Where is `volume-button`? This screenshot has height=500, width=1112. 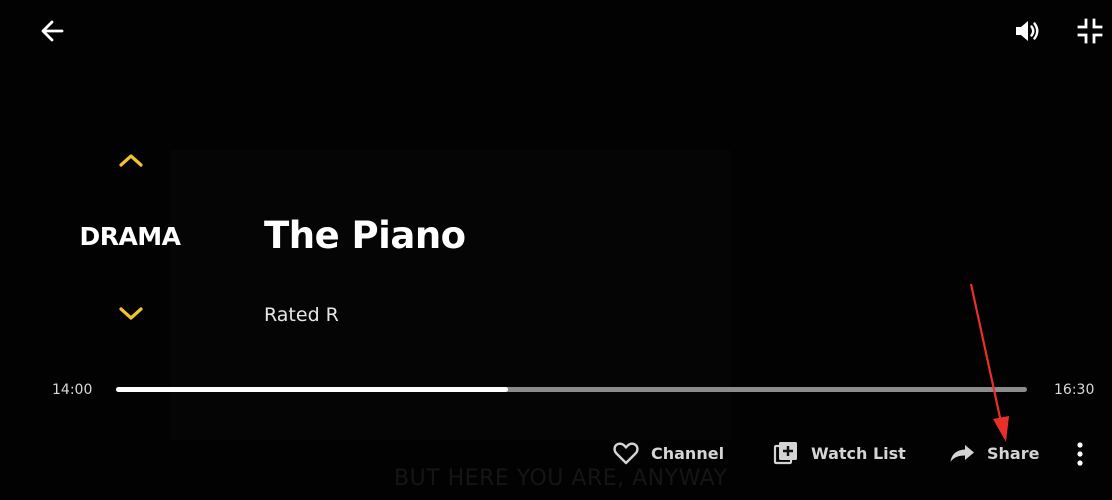
volume-button is located at coordinates (1027, 31).